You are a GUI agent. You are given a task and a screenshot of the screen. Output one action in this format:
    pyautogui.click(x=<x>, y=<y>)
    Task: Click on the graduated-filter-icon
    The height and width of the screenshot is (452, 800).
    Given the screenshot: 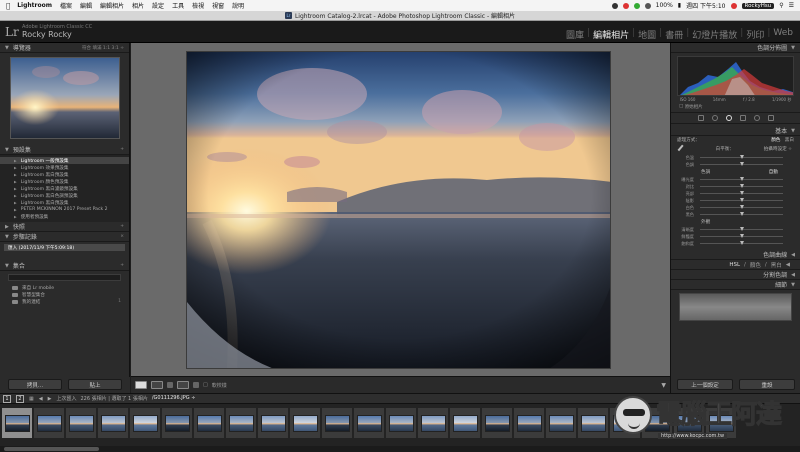 What is the action you would take?
    pyautogui.click(x=742, y=118)
    